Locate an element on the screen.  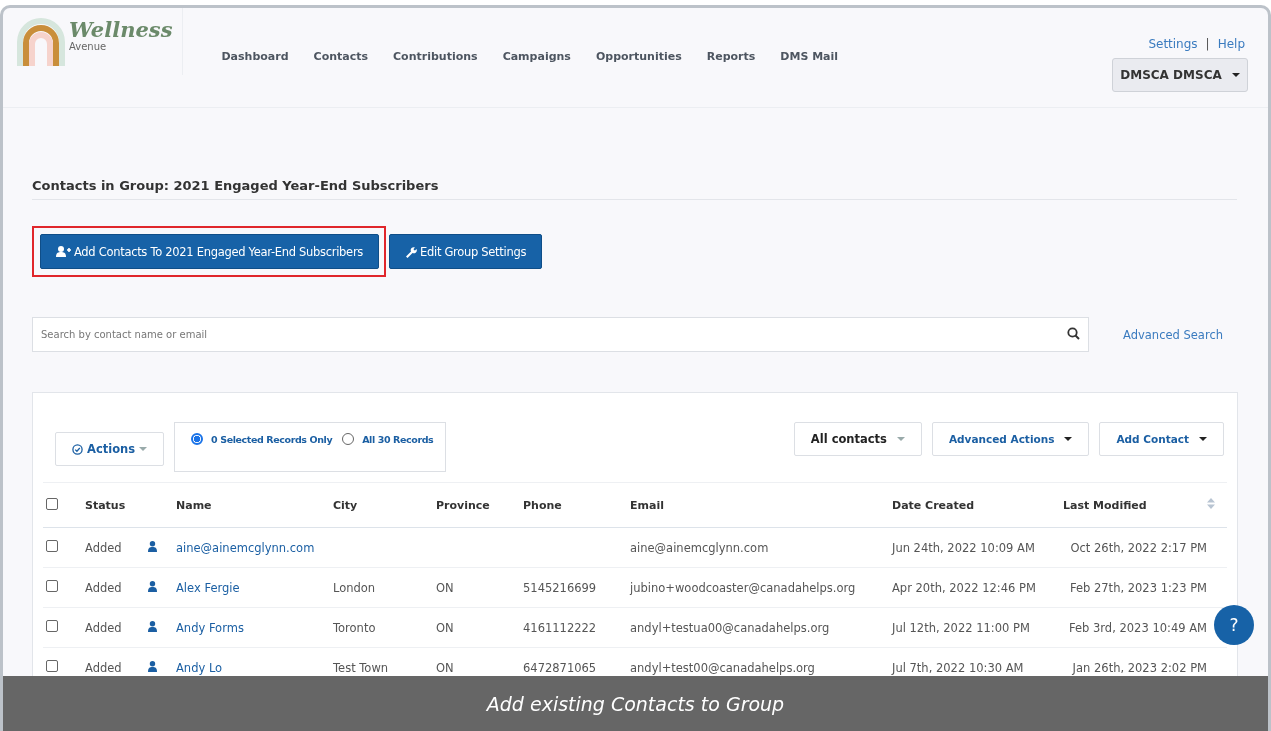
table-cell-text: aine@ainemcglynn.com is located at coordinates (700, 547).